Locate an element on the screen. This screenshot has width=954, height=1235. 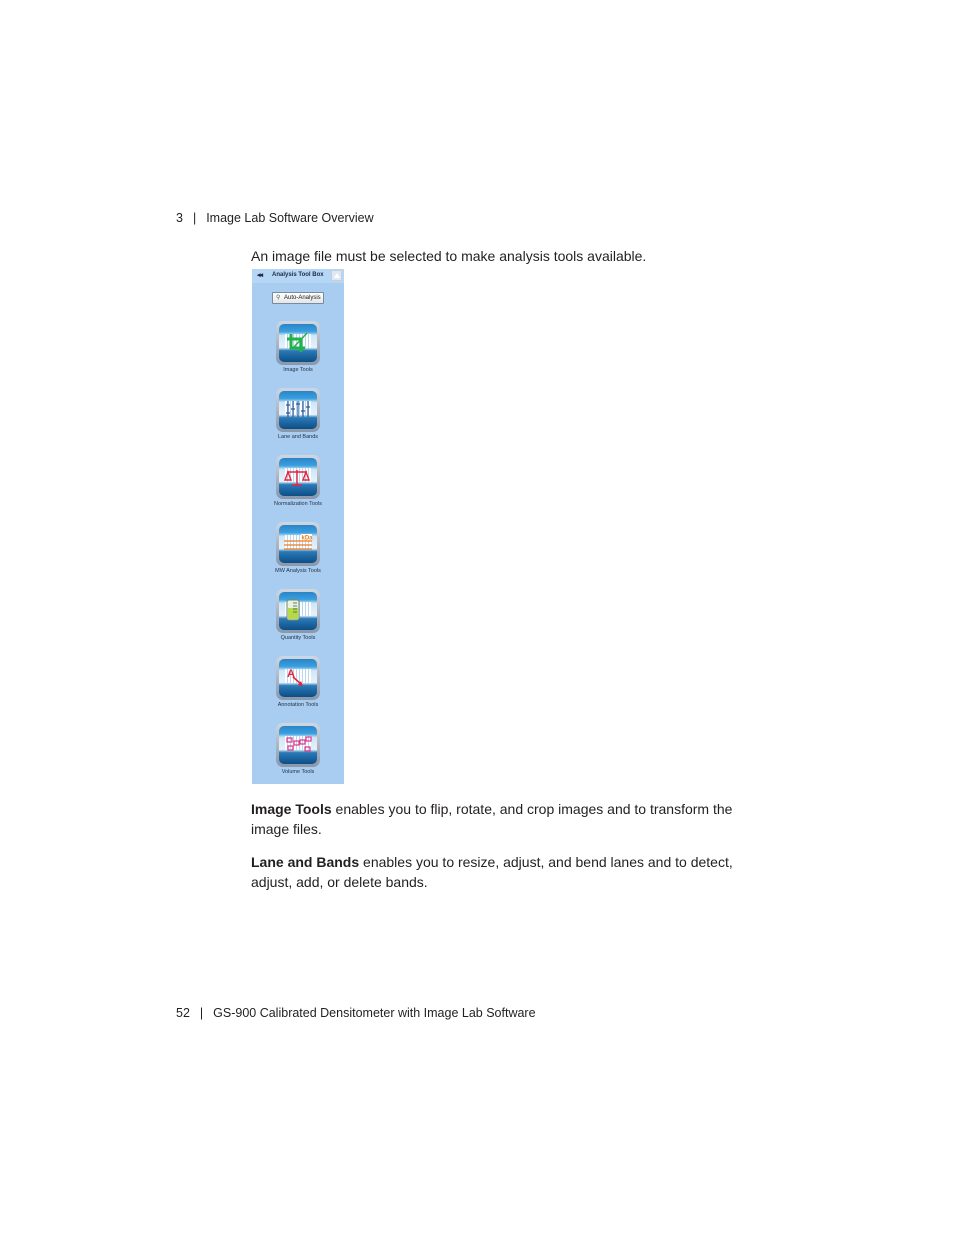
running-header: 3 | Image Lab Software Overview is located at coordinates (275, 218).